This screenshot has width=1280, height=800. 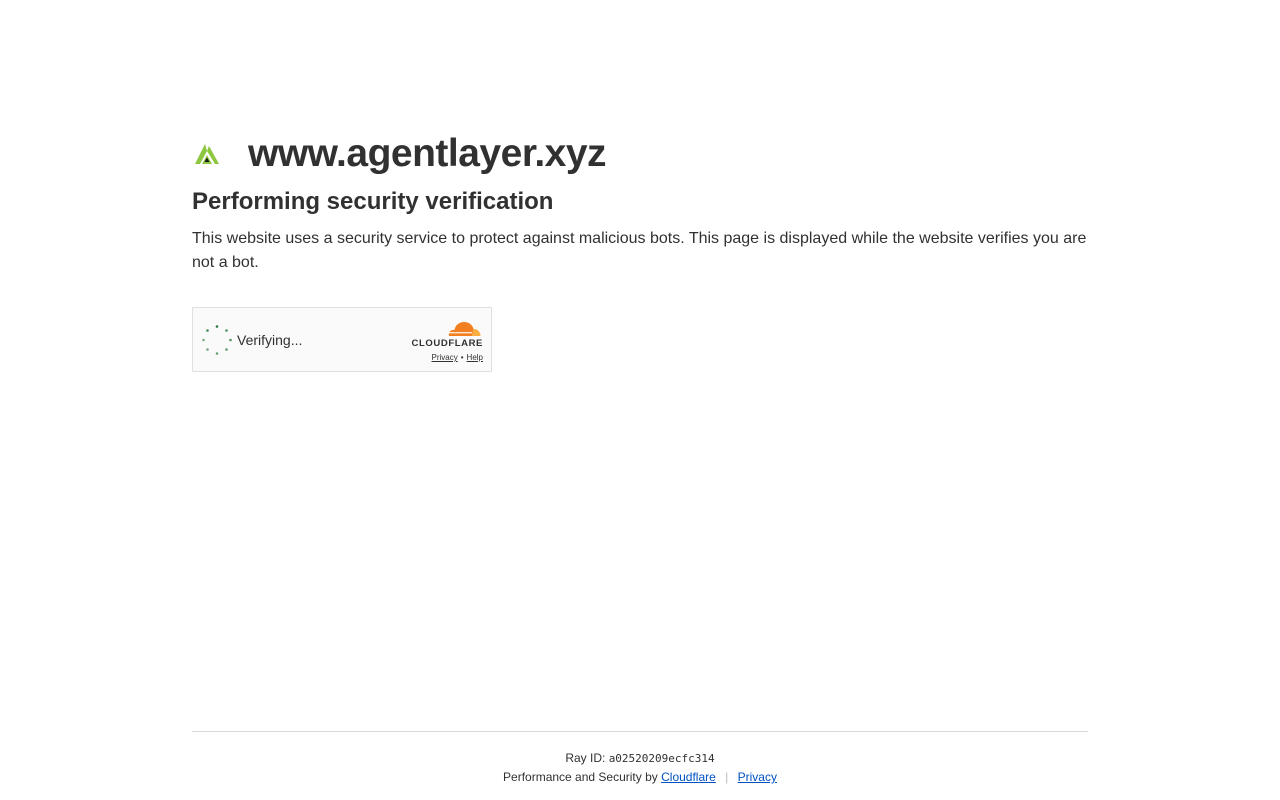 I want to click on ray-id-value: a02520209ecfc314, so click(x=661, y=758).